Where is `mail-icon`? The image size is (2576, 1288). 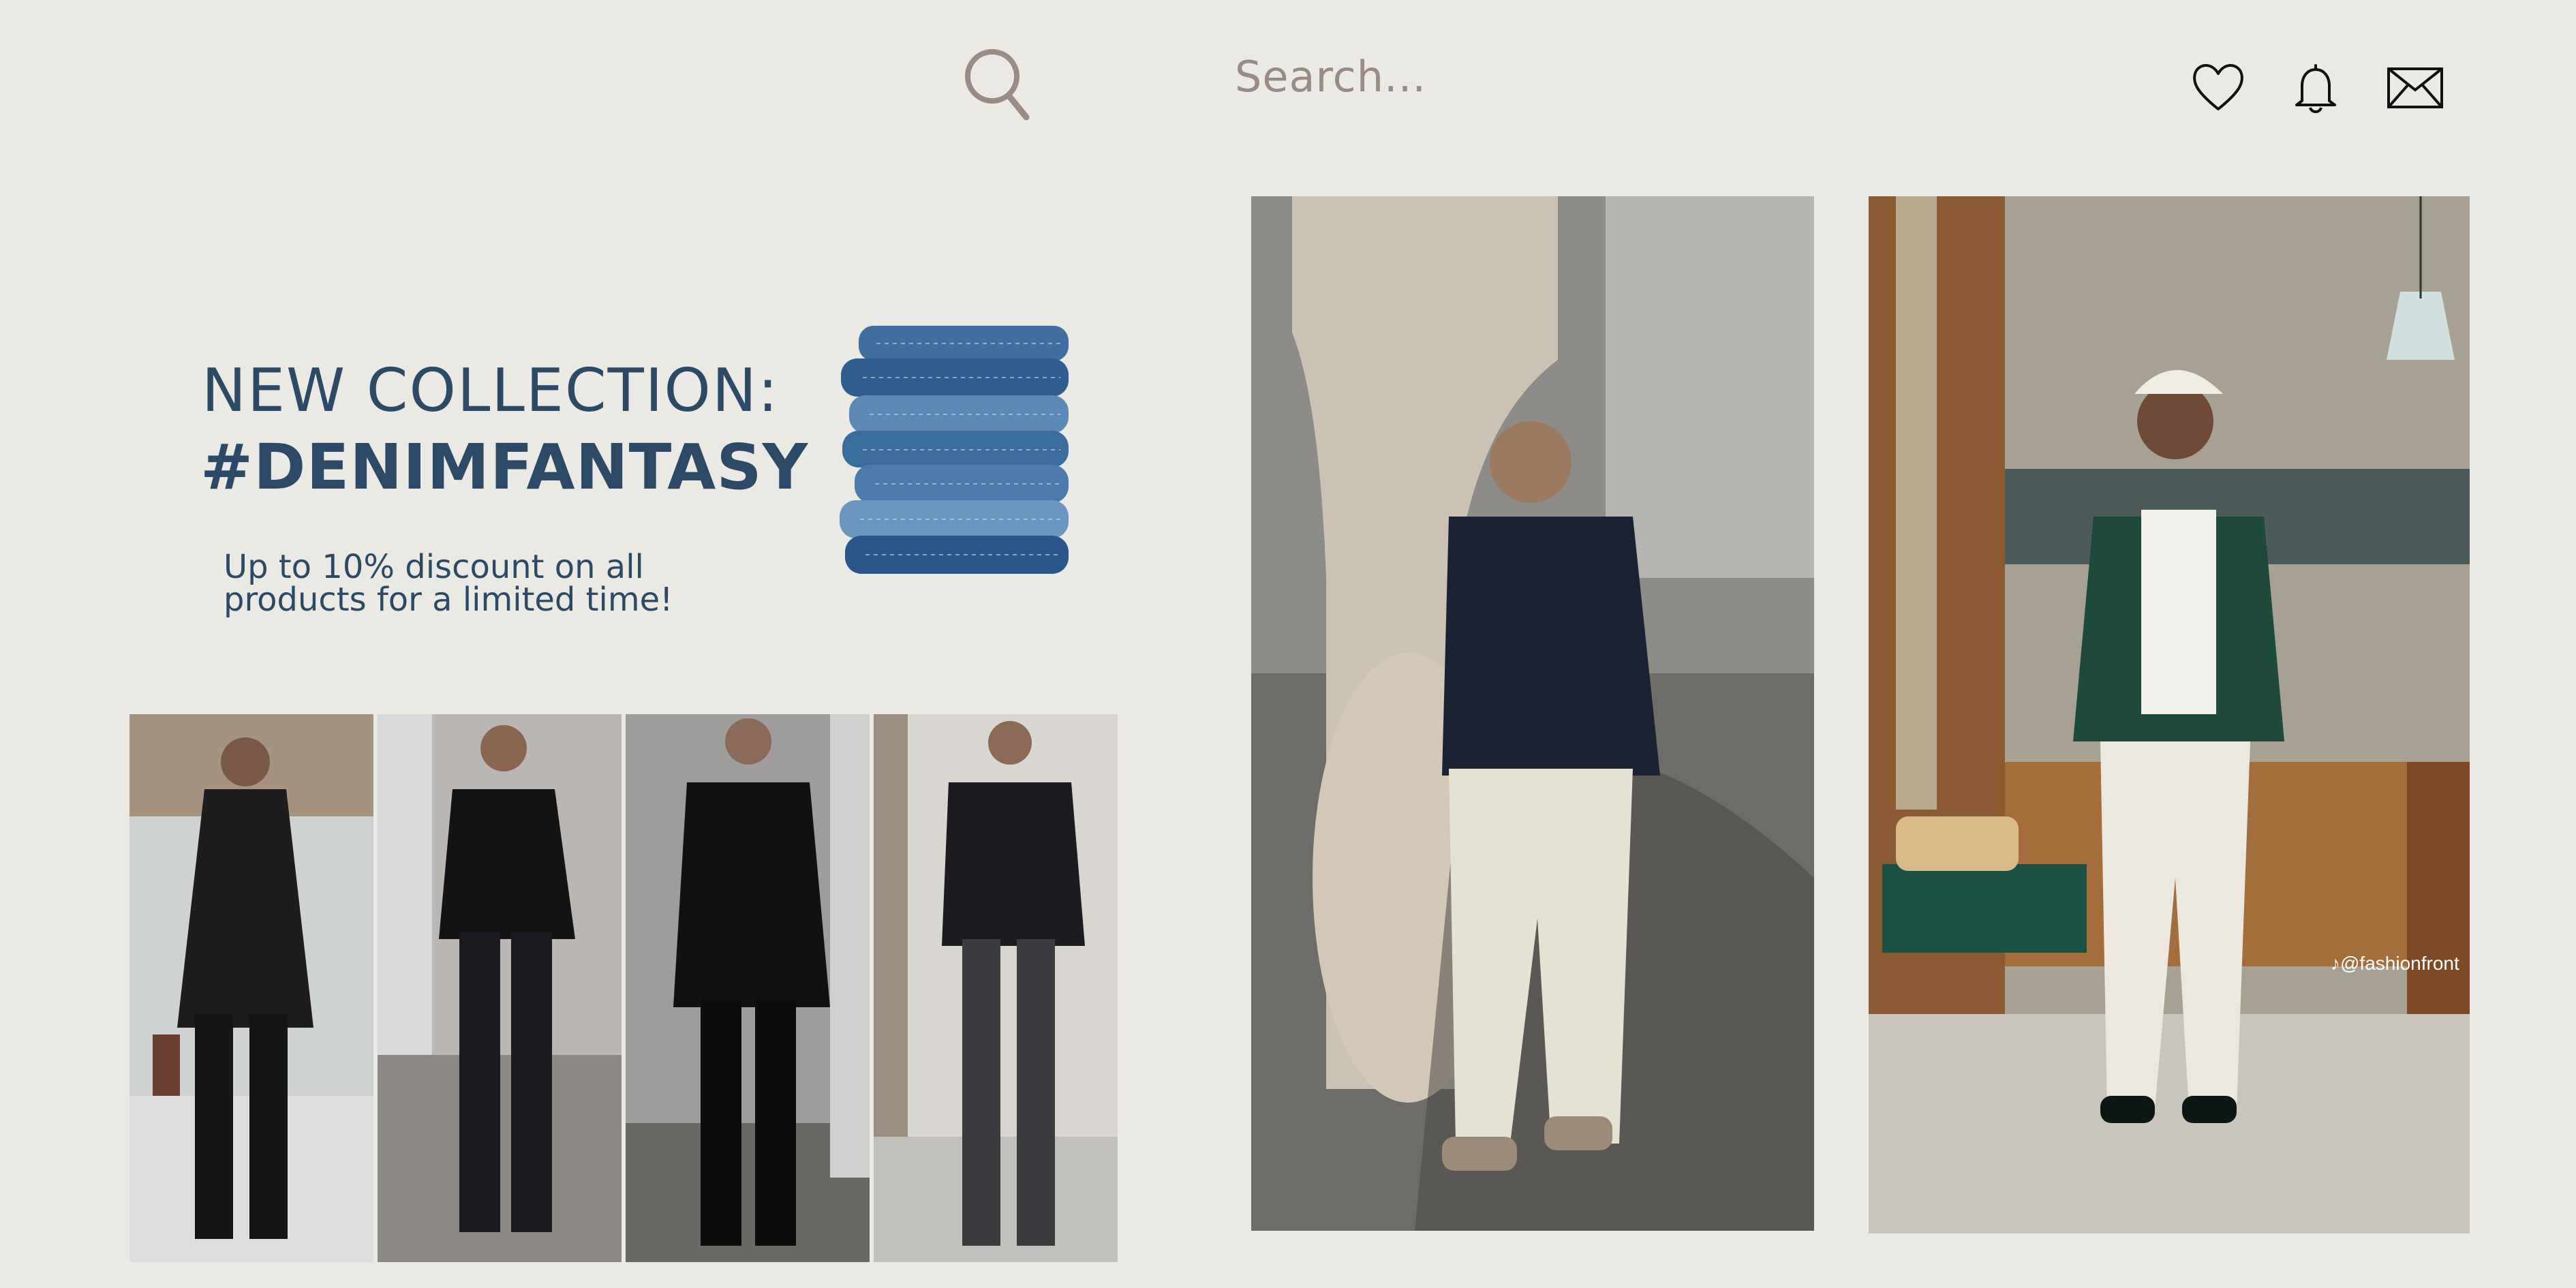 mail-icon is located at coordinates (2415, 88).